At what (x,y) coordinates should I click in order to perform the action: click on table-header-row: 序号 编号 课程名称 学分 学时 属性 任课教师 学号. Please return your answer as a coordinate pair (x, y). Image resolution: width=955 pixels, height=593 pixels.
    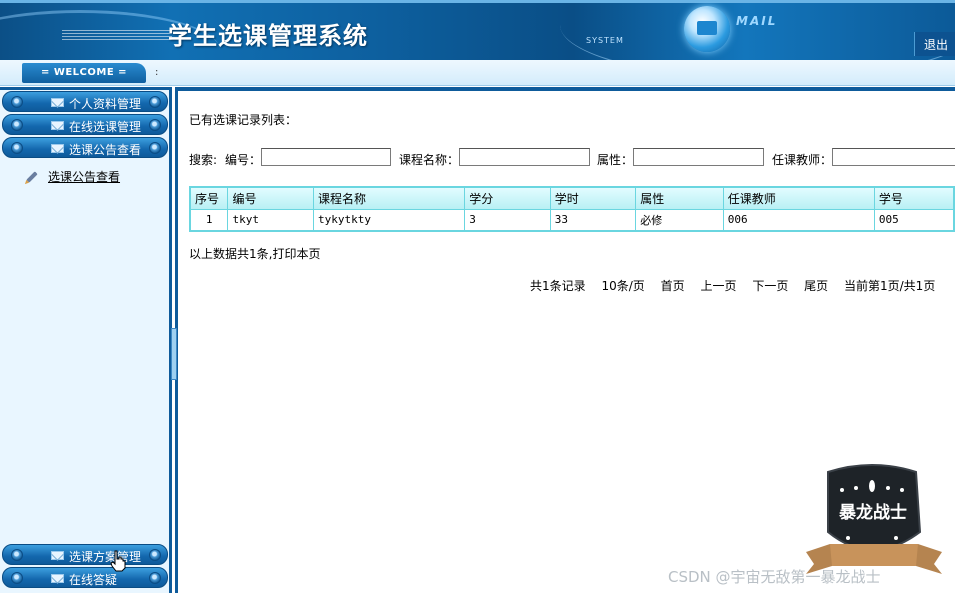
    Looking at the image, I should click on (572, 198).